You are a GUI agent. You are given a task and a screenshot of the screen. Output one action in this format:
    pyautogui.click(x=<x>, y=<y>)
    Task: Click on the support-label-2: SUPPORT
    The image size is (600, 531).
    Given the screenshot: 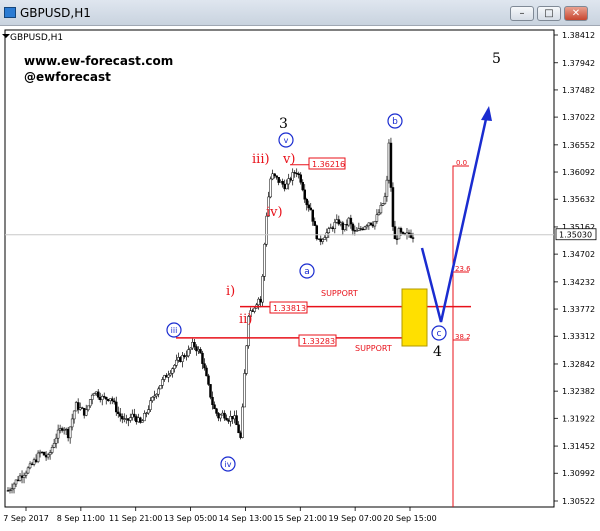 What is the action you would take?
    pyautogui.click(x=373, y=348)
    